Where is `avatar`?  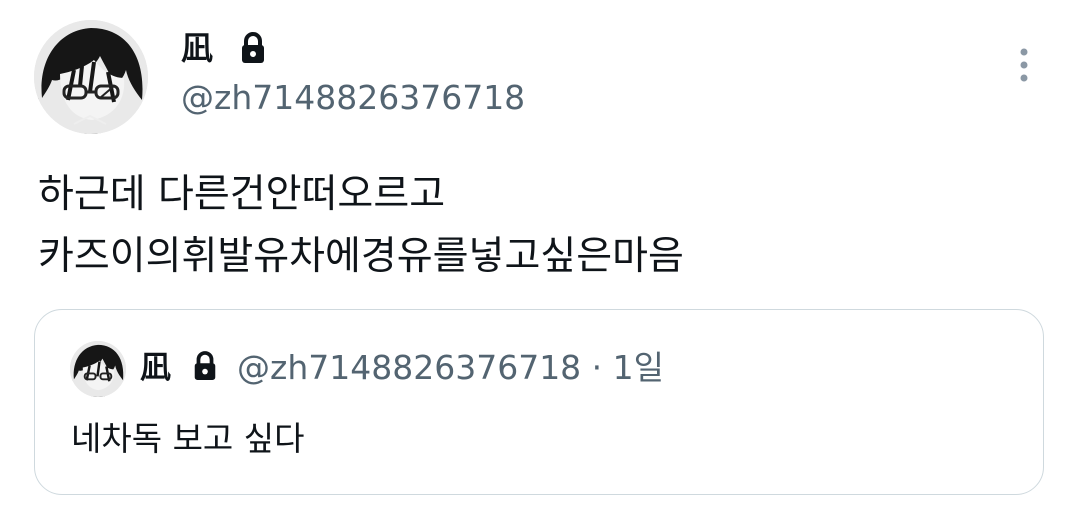
avatar is located at coordinates (91, 77).